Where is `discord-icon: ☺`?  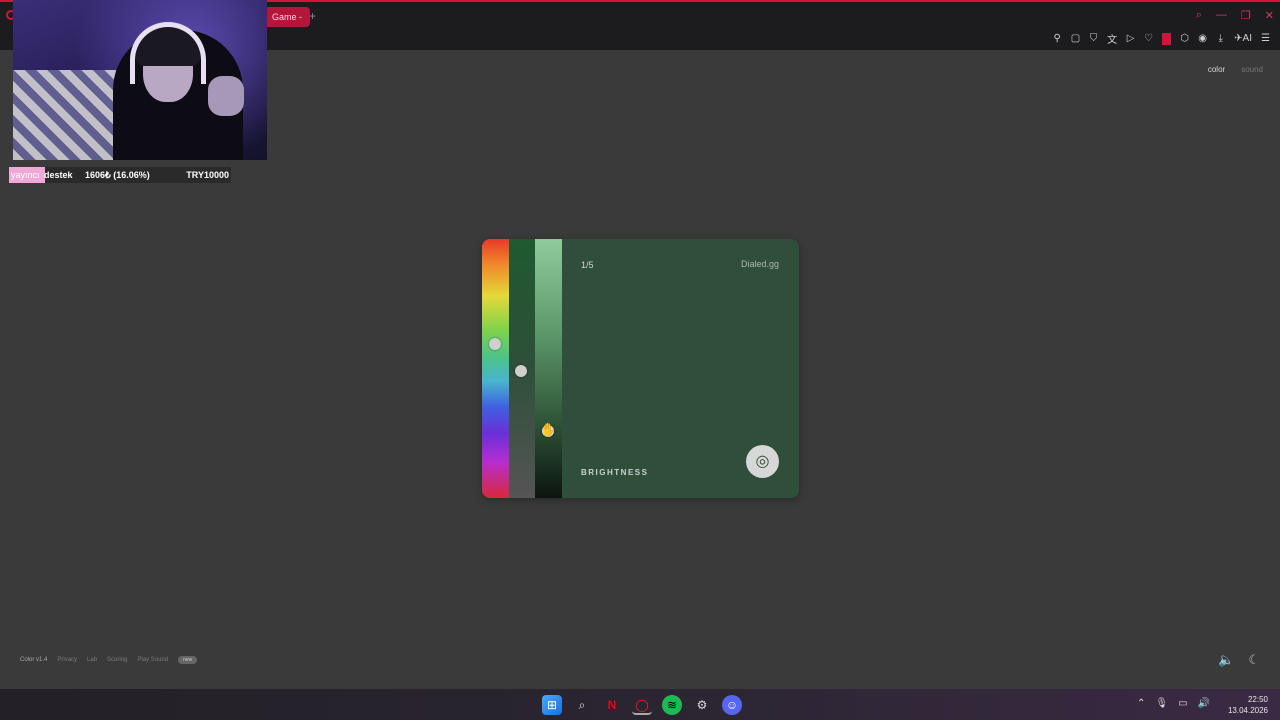
discord-icon: ☺ is located at coordinates (732, 705).